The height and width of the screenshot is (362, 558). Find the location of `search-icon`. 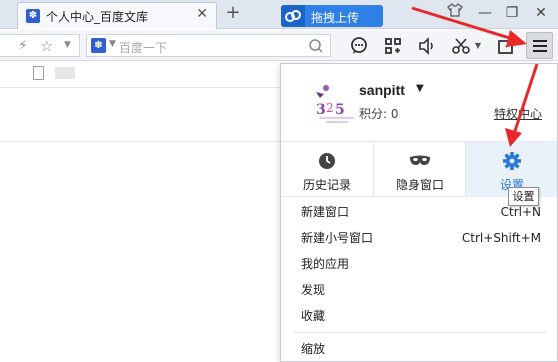

search-icon is located at coordinates (316, 48).